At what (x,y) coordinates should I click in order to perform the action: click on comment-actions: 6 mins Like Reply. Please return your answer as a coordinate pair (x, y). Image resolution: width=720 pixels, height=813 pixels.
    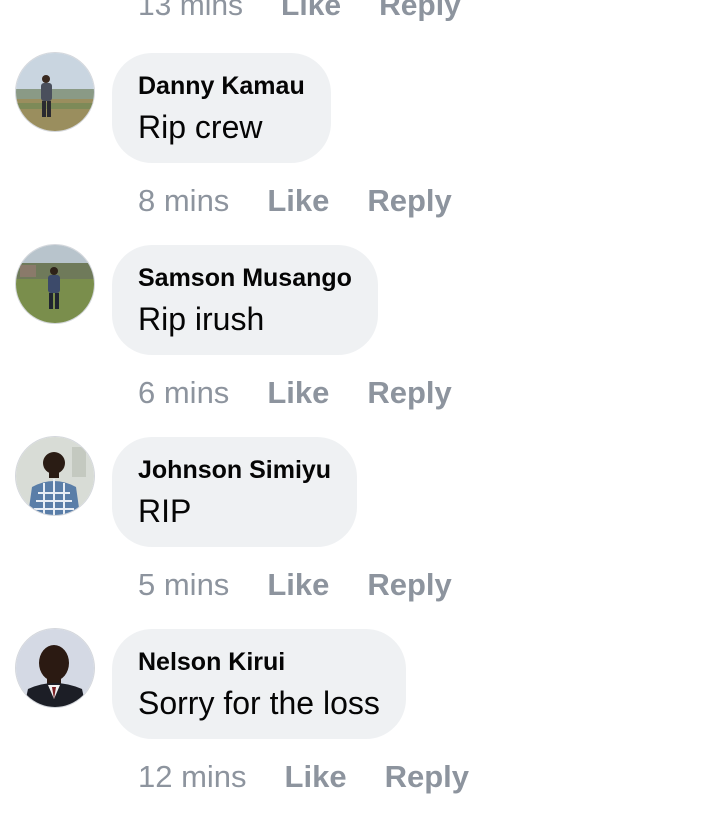
    Looking at the image, I should click on (314, 393).